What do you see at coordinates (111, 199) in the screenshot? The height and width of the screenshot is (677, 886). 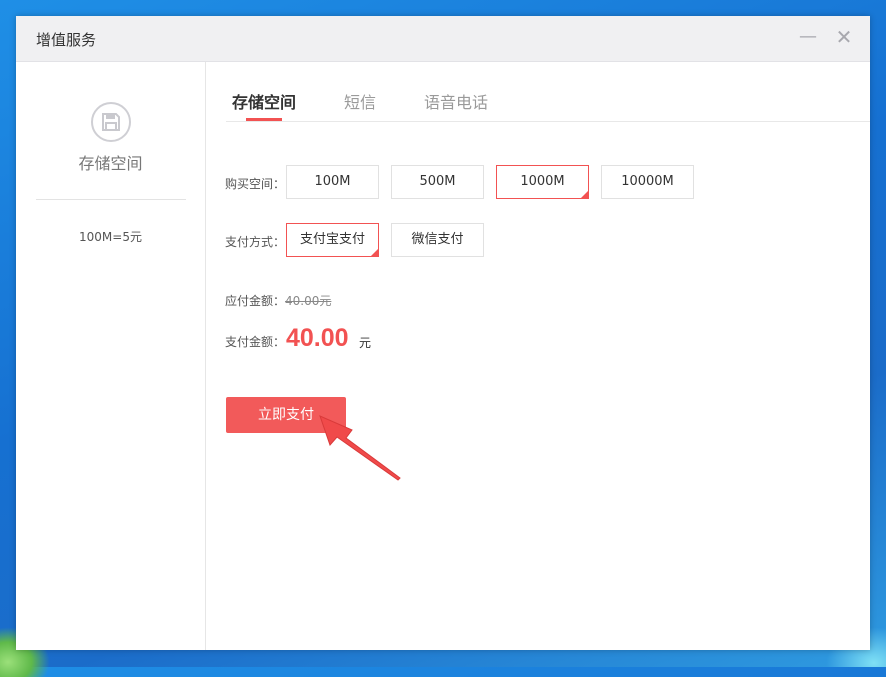 I see `sidebar-divider` at bounding box center [111, 199].